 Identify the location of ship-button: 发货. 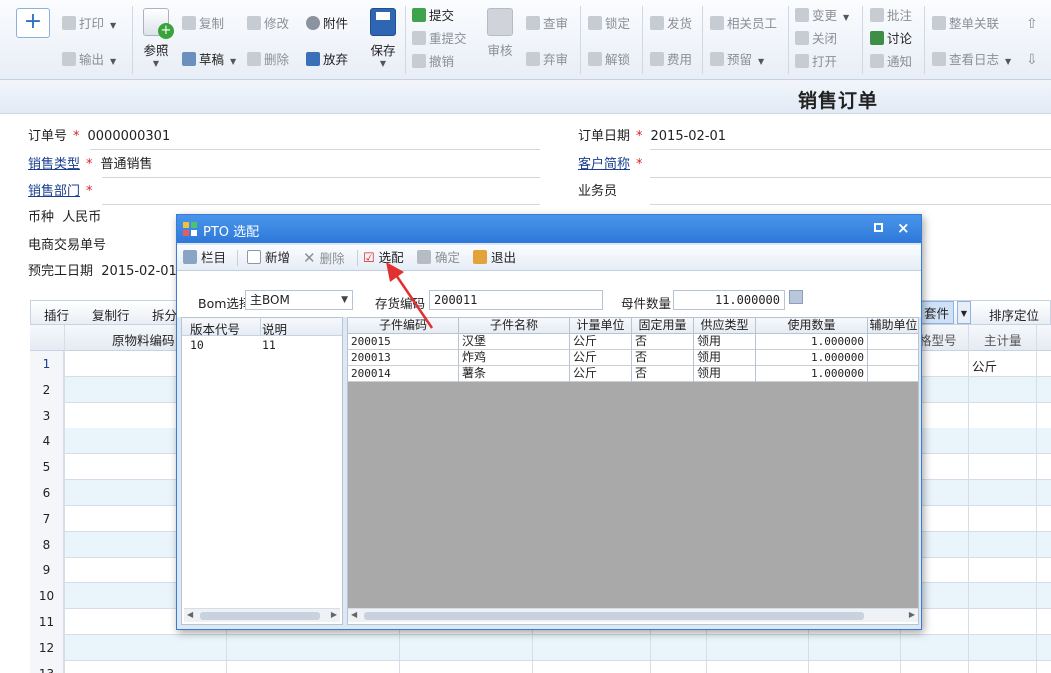
(671, 24).